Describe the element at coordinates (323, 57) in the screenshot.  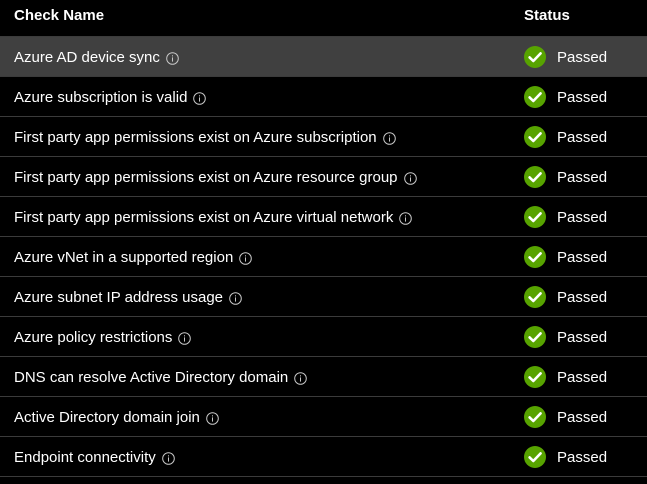
I see `table-row: Azure AD device sync Passed` at that location.